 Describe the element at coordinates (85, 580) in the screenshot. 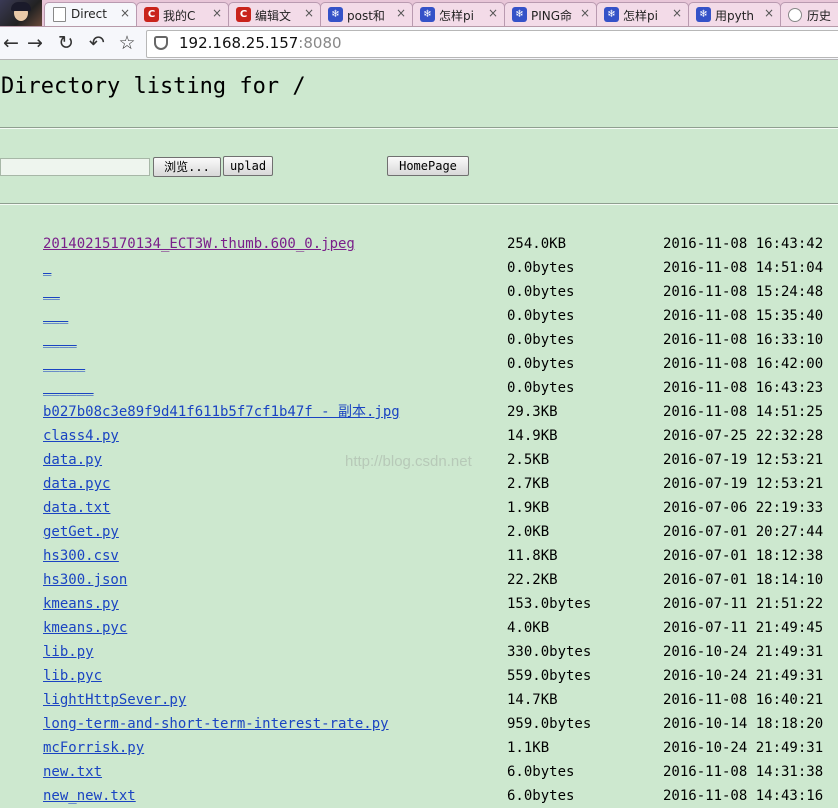

I see `file-link: hs300.json` at that location.